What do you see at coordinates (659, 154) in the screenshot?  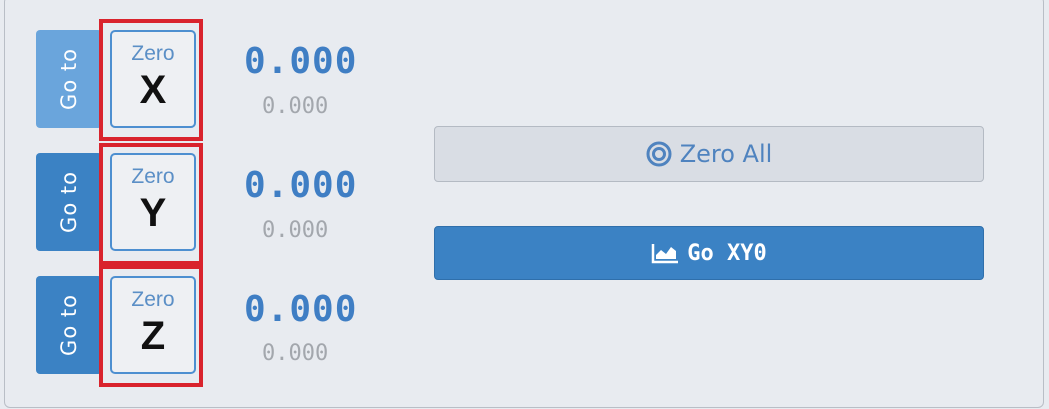 I see `target-icon` at bounding box center [659, 154].